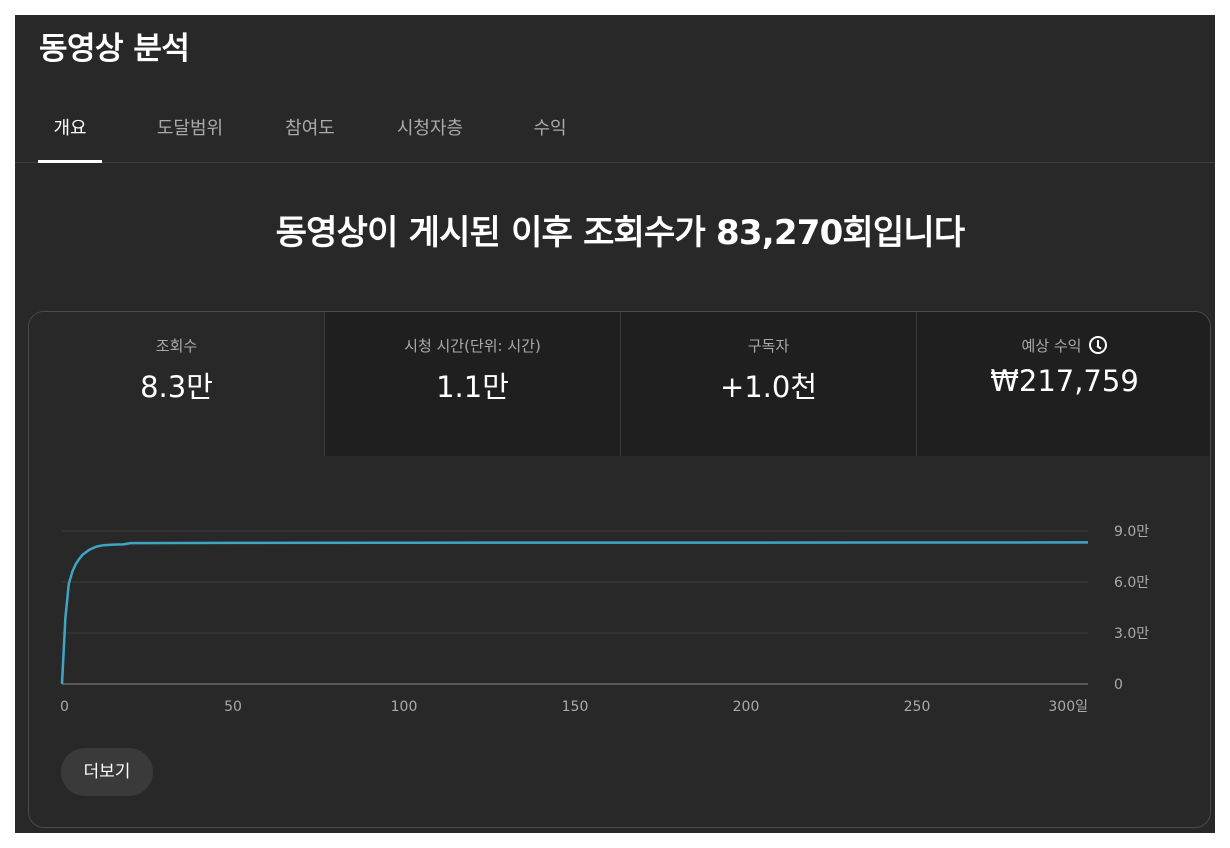 This screenshot has width=1230, height=848. Describe the element at coordinates (64, 707) in the screenshot. I see `x-tick-label: 0` at that location.